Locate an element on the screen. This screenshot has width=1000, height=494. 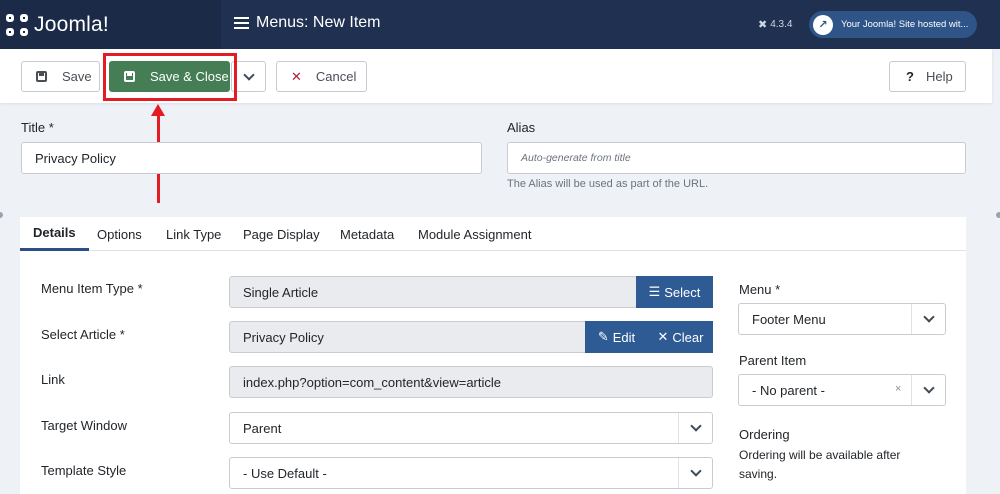
version-text: 4.3.4 is located at coordinates (781, 24).